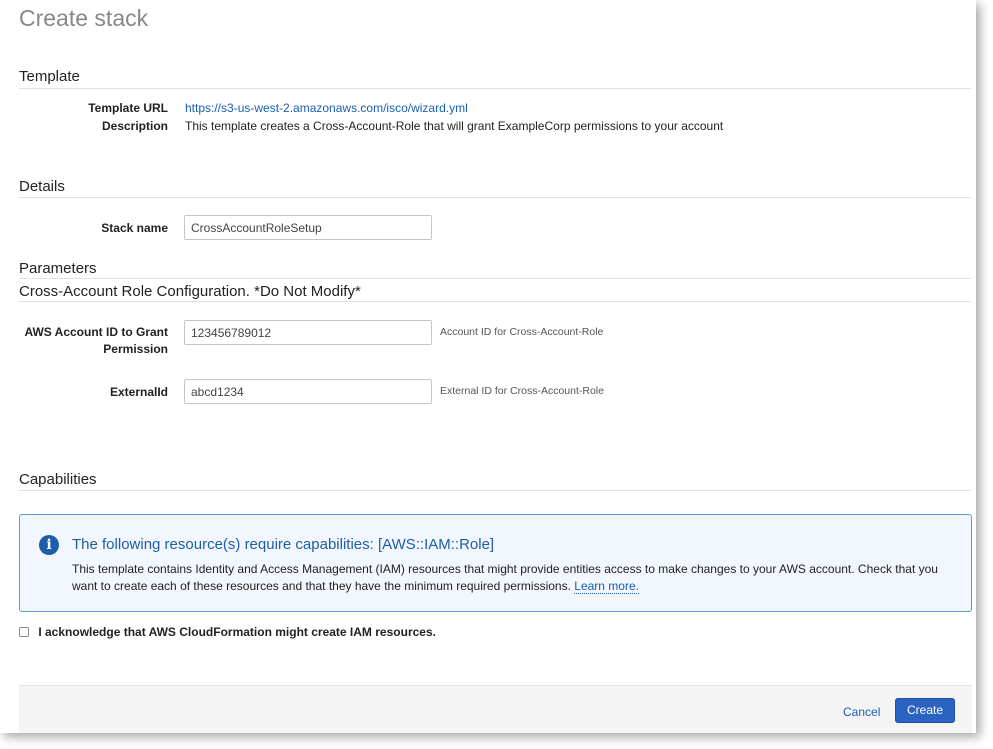 This screenshot has height=749, width=993. What do you see at coordinates (42, 186) in the screenshot?
I see `details-section-title: Details` at bounding box center [42, 186].